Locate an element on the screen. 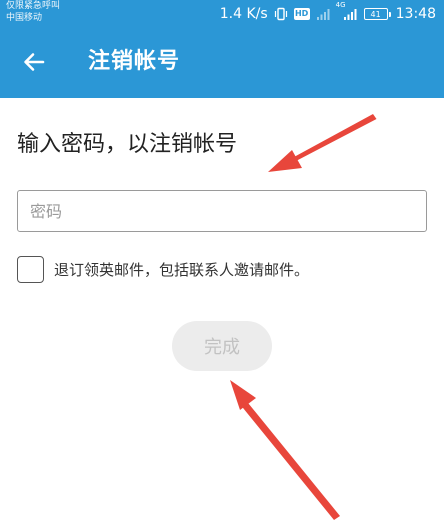 The width and height of the screenshot is (444, 531). arrow-left-icon is located at coordinates (34, 62).